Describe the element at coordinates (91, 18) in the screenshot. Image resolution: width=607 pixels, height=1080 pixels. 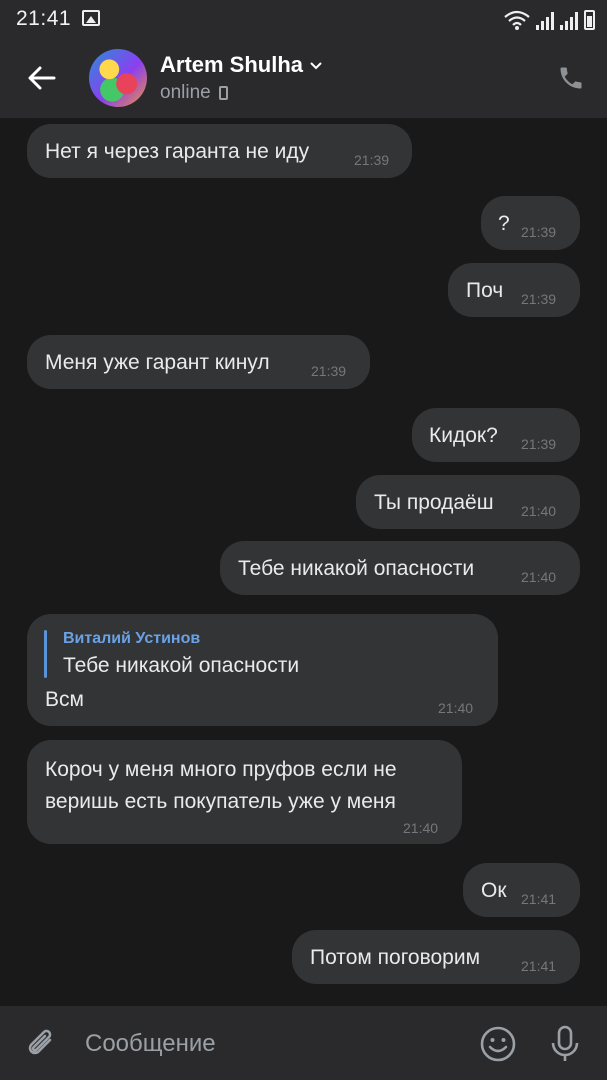
I see `image-notification-icon` at that location.